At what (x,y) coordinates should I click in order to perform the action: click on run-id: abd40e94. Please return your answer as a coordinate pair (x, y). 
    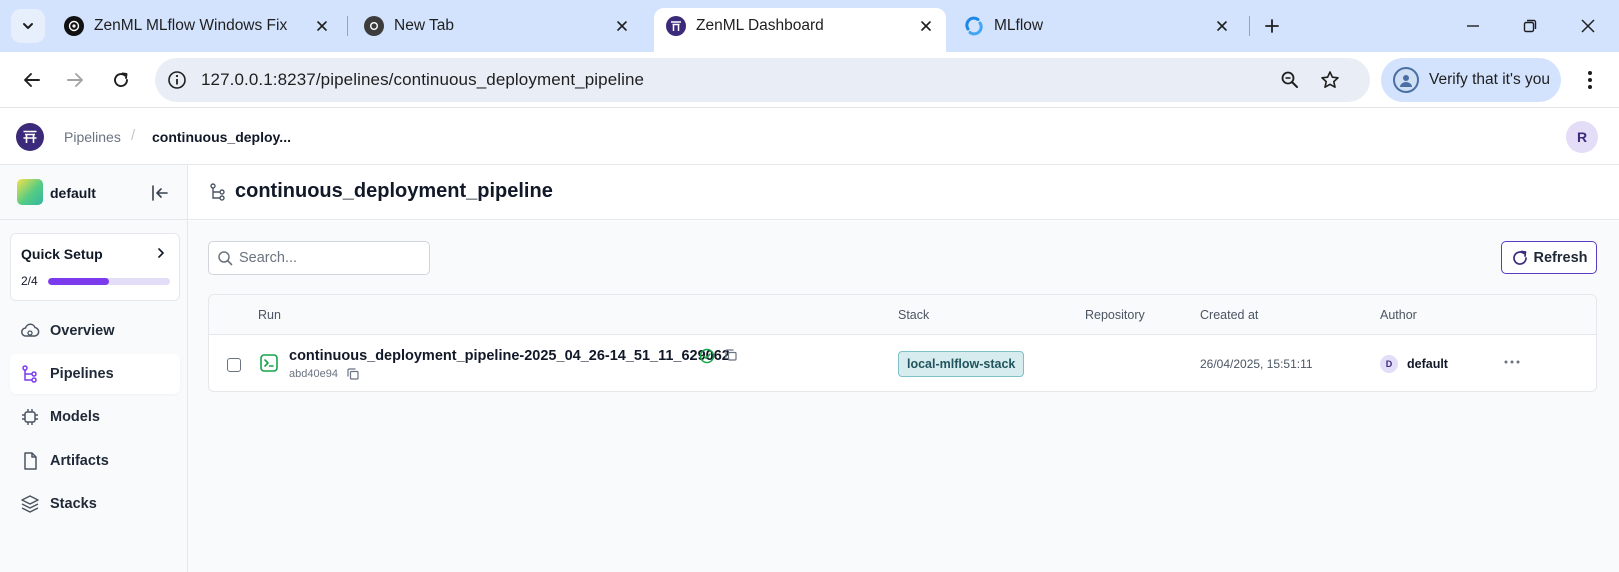
    Looking at the image, I should click on (313, 374).